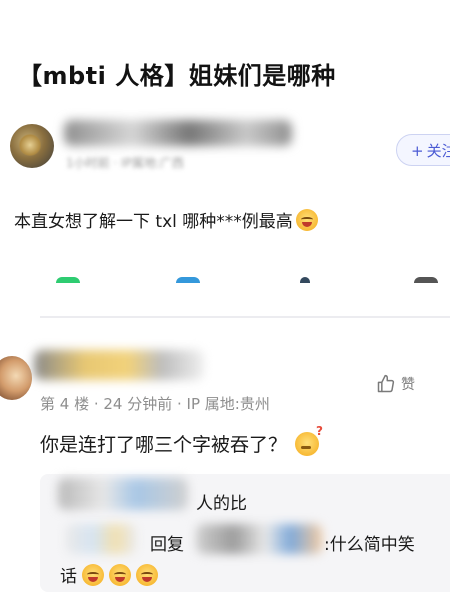 This screenshot has width=450, height=600. I want to click on follow-button: +关注, so click(423, 150).